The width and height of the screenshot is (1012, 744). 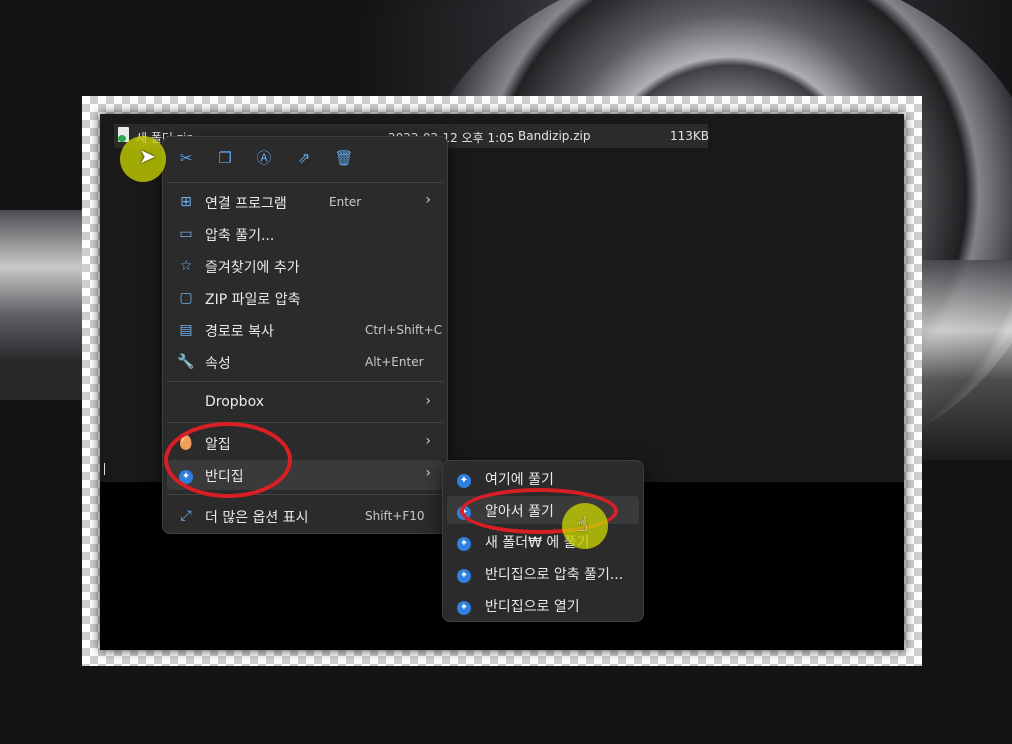 I want to click on zip-file-icon, so click(x=123, y=134).